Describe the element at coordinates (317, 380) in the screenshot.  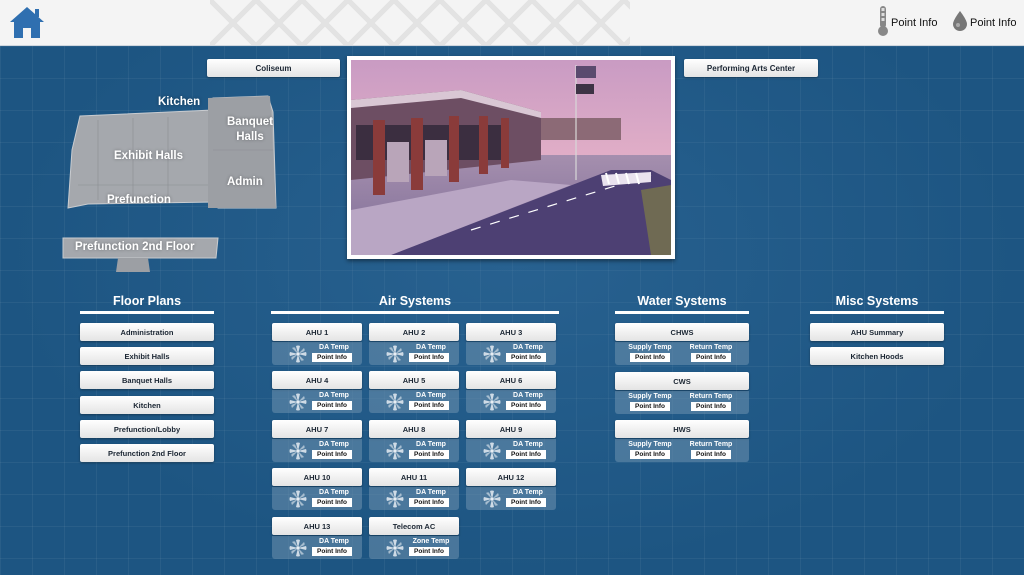
I see `air-unit-button: AHU 4` at that location.